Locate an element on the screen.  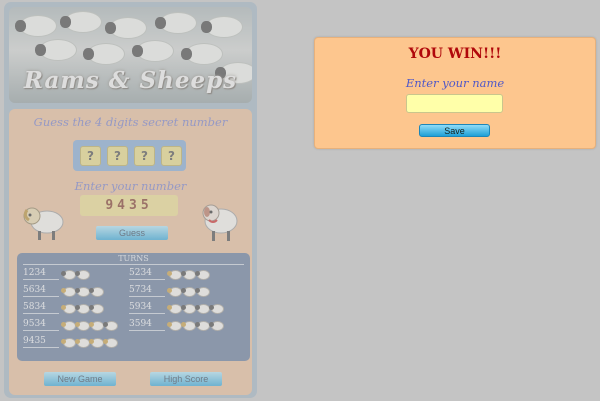
turn-row: 5834 is located at coordinates (63, 308).